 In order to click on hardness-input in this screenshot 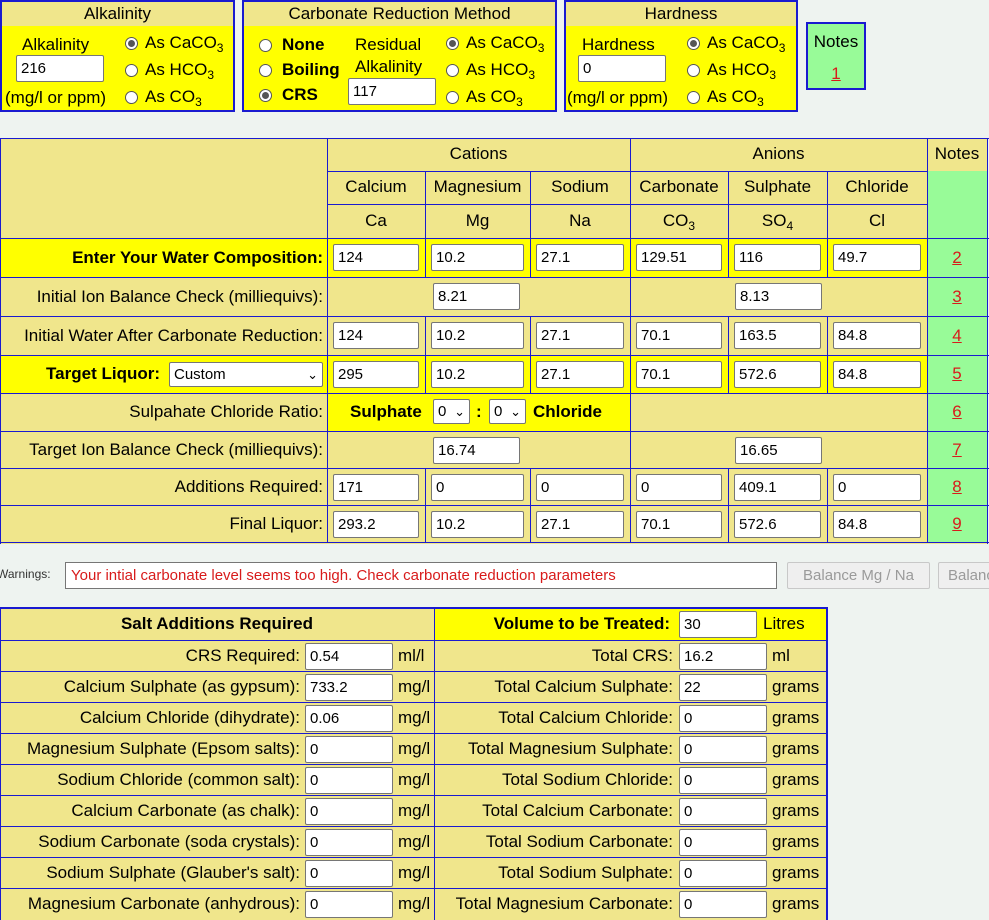, I will do `click(622, 68)`.